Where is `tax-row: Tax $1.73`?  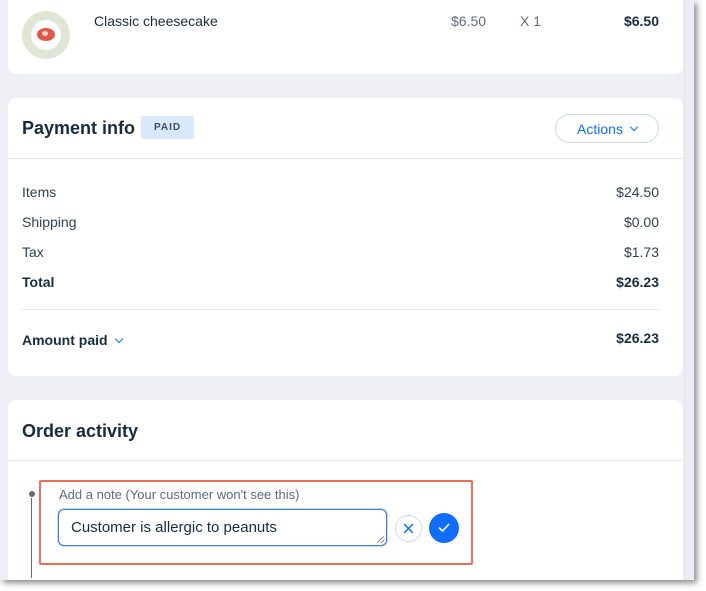
tax-row: Tax $1.73 is located at coordinates (340, 252).